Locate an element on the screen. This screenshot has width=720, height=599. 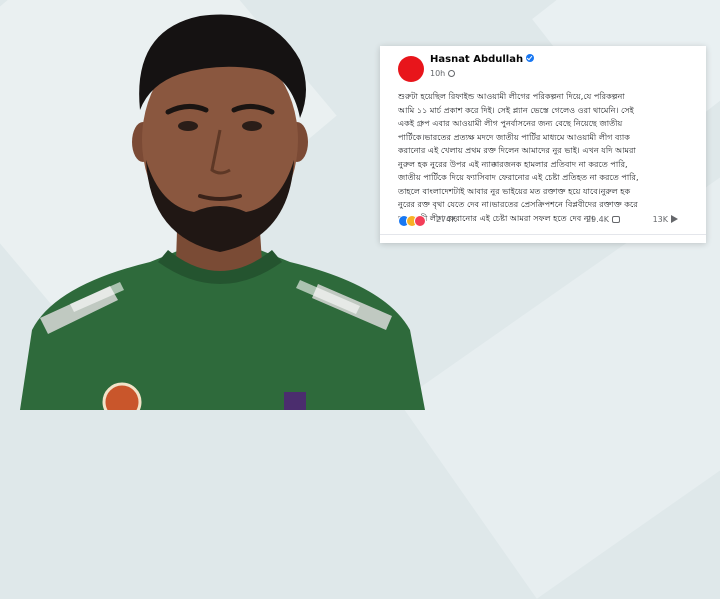
share-count-value: 13K is located at coordinates (660, 219).